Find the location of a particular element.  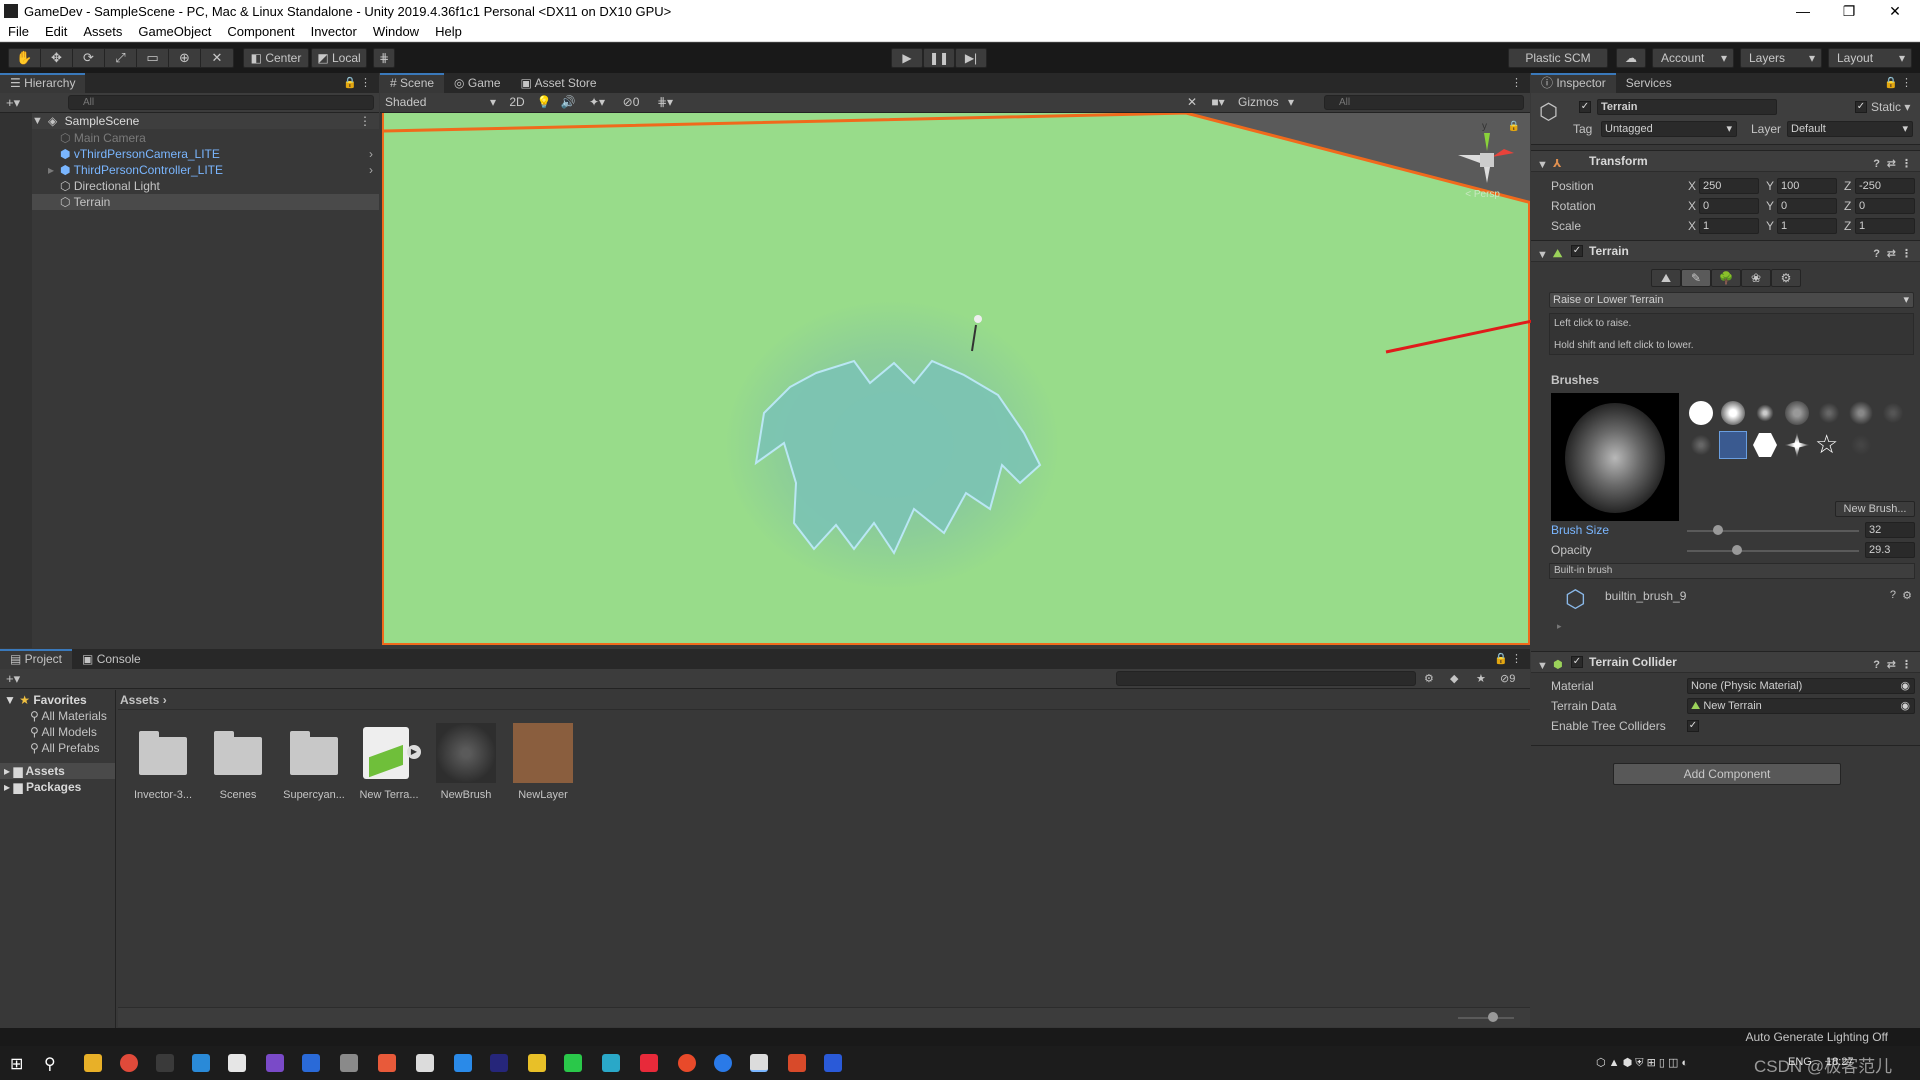

foldout-arrow-icon: ▼ is located at coordinates (1542, 666).